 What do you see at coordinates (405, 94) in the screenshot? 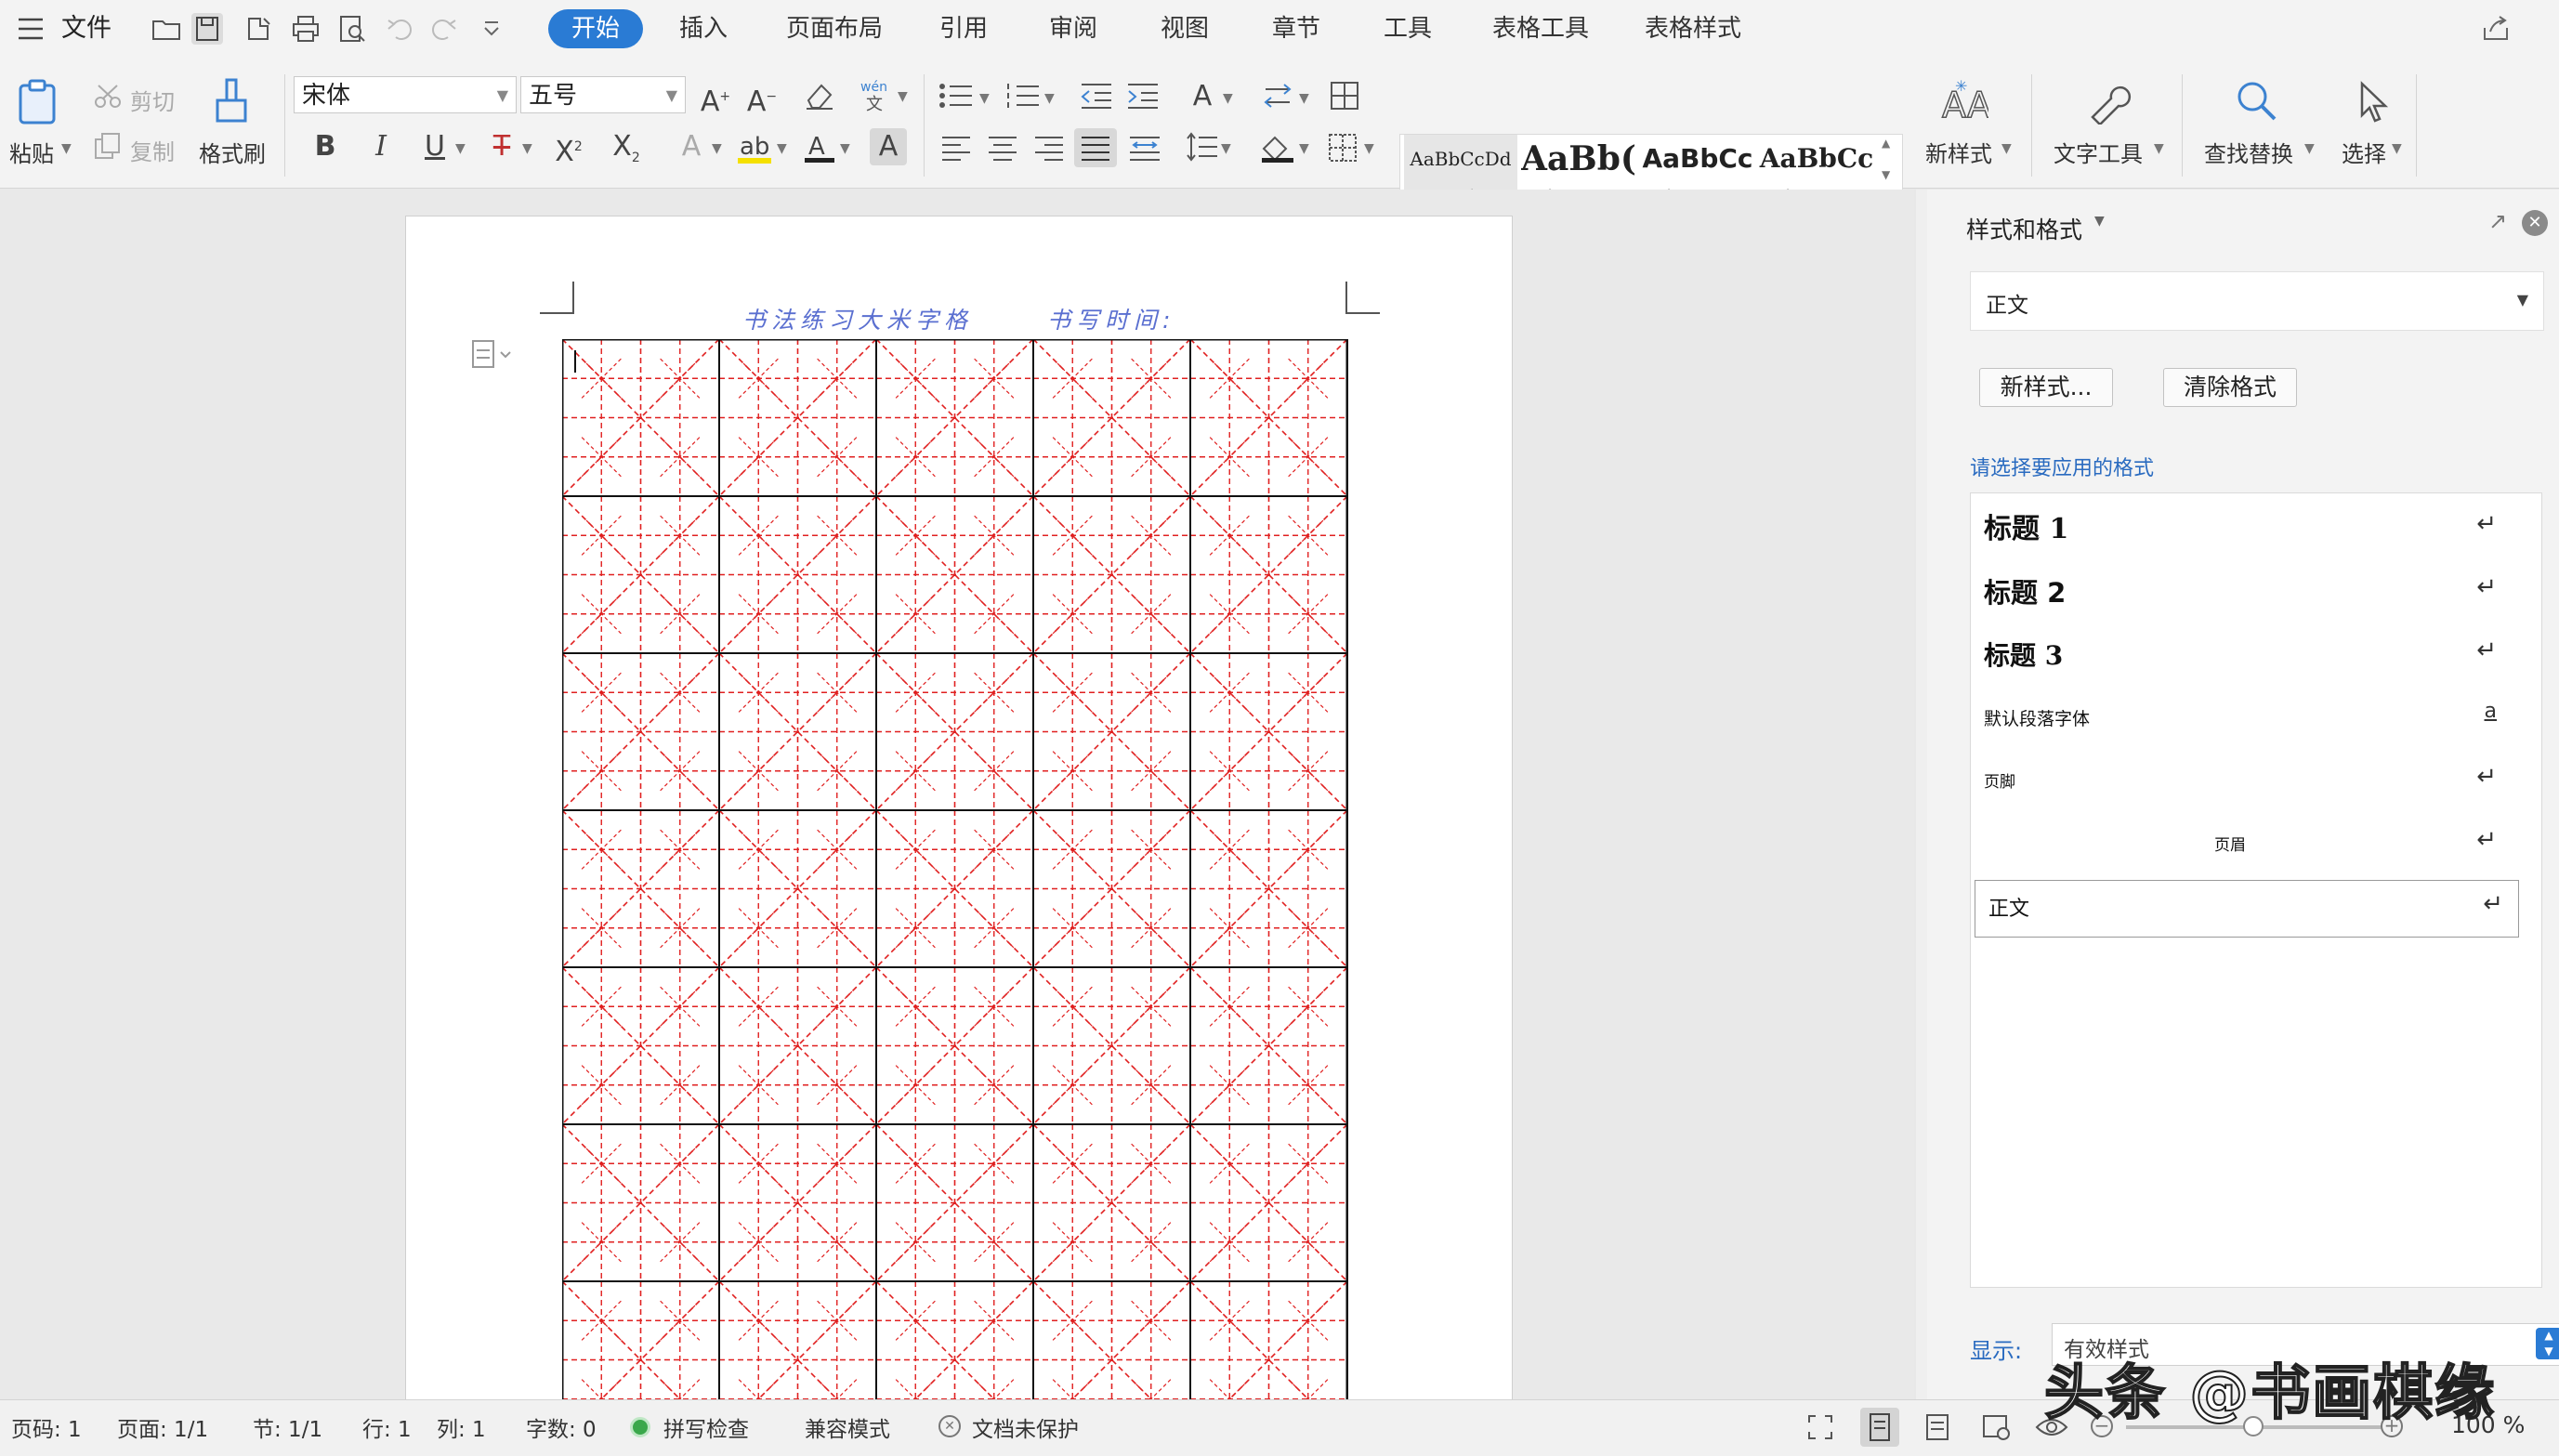
I see `font-name-select: 宋体 ▼` at bounding box center [405, 94].